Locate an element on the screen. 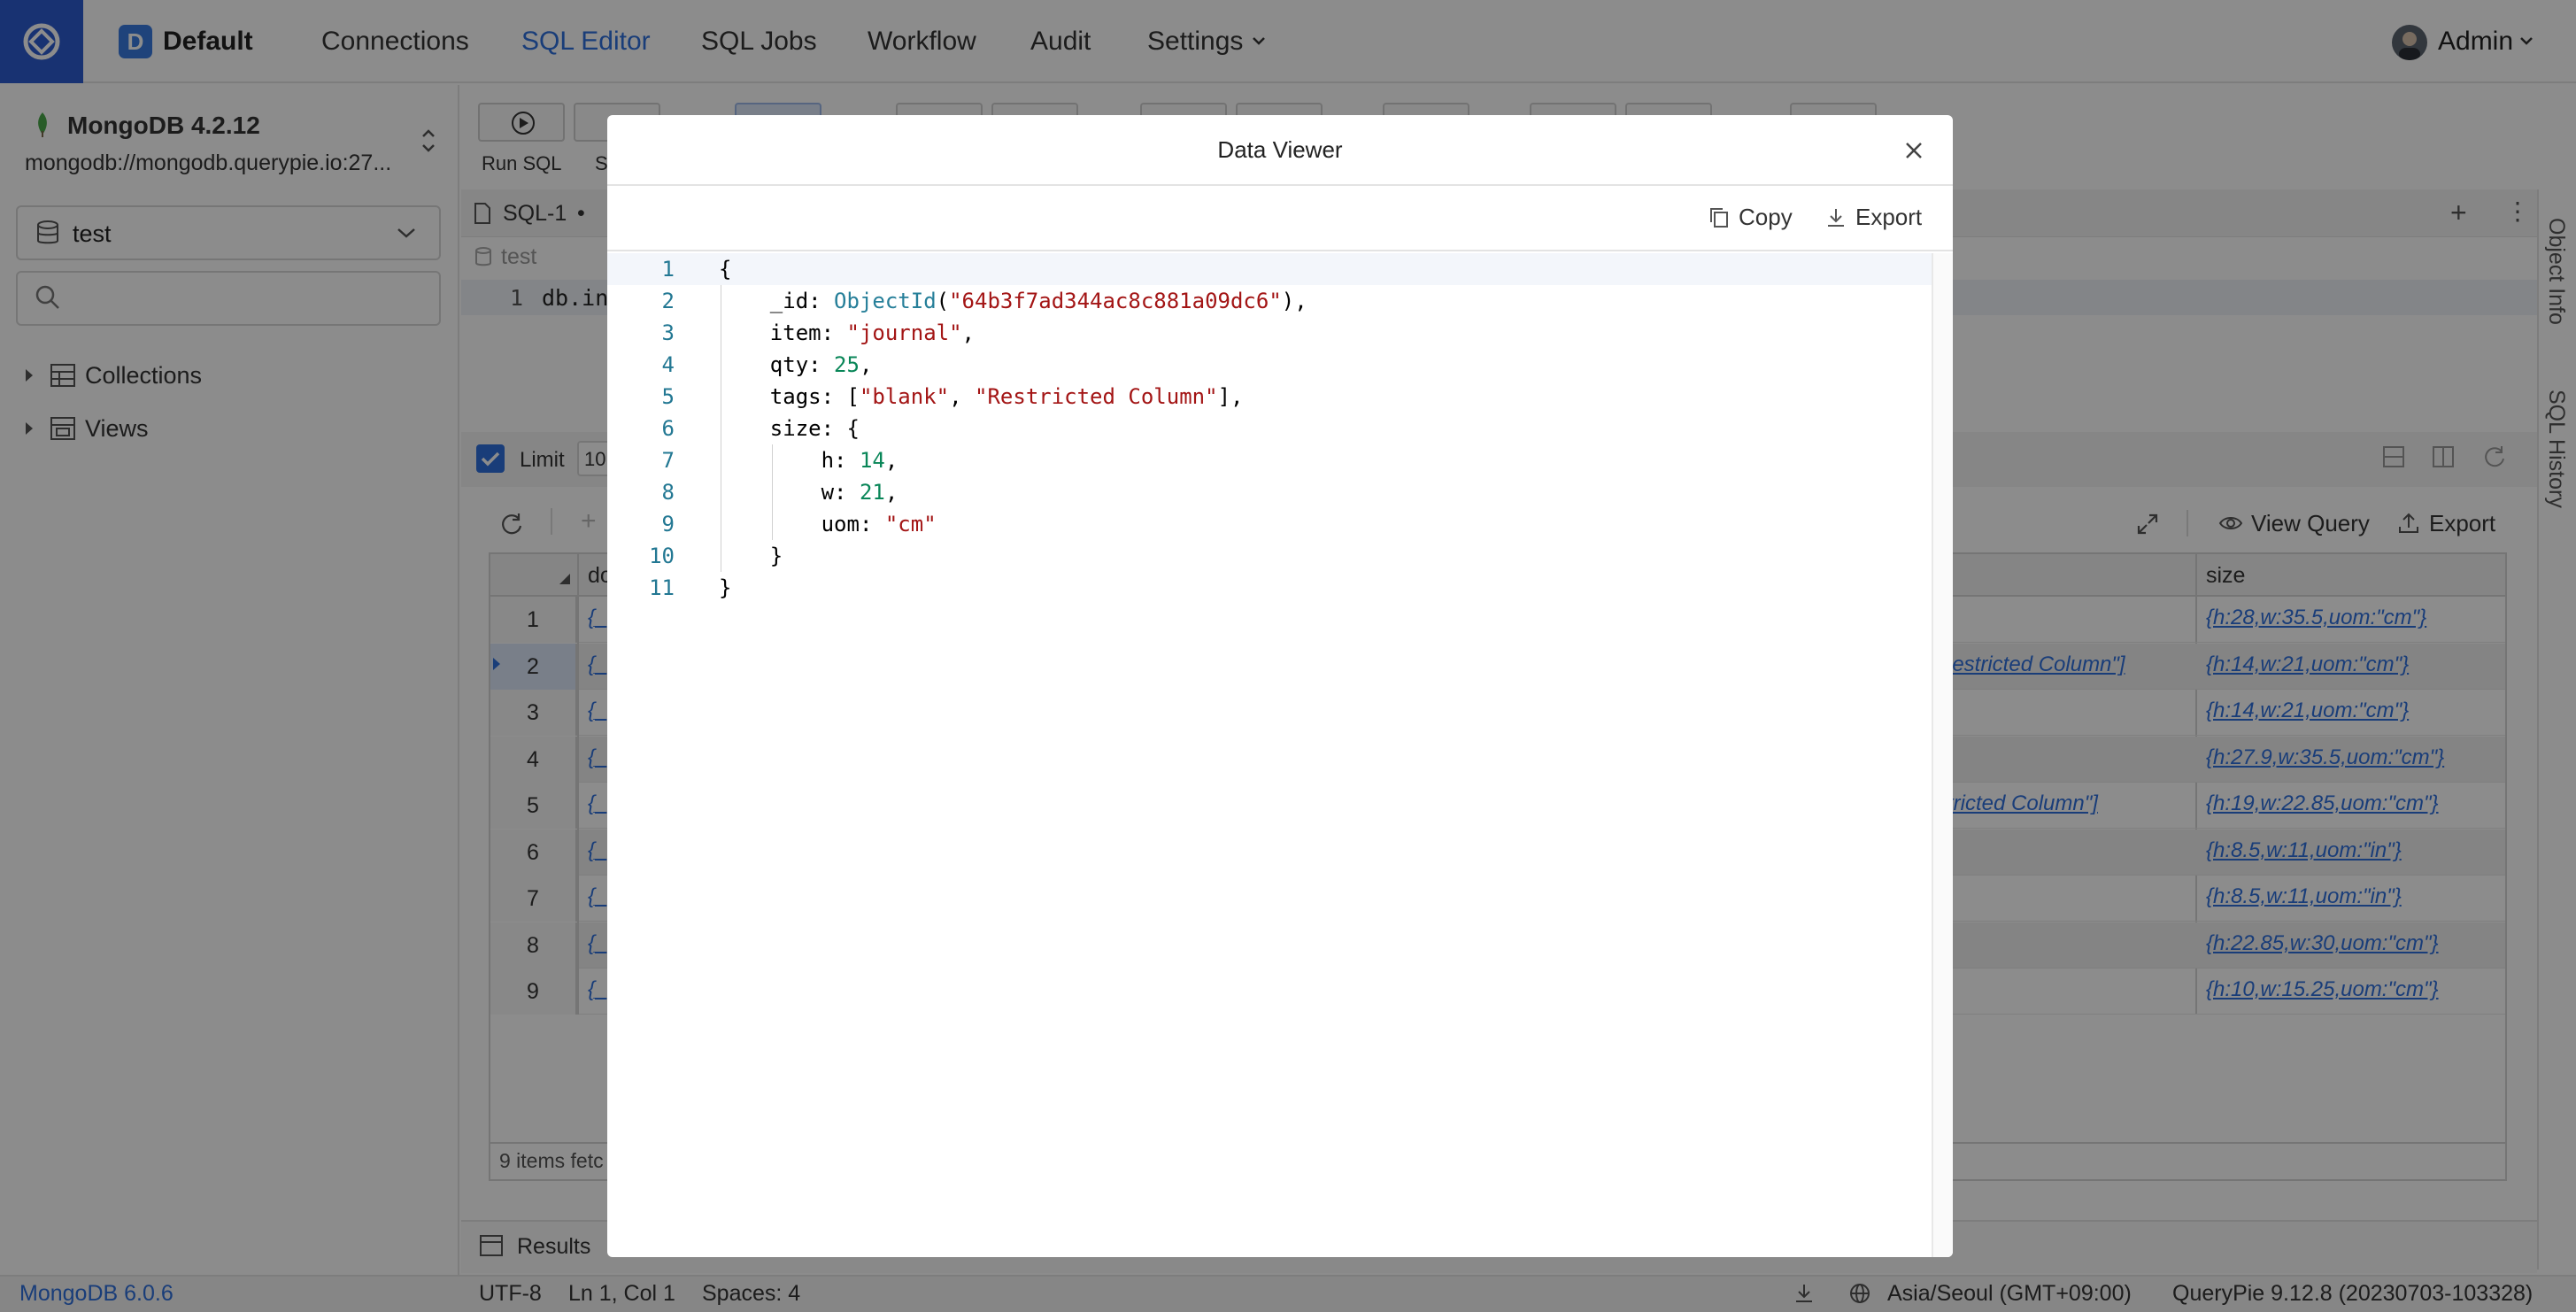 The width and height of the screenshot is (2576, 1312). code-line: 5 tags: ["blank", "Restricted Column"], is located at coordinates (1269, 397).